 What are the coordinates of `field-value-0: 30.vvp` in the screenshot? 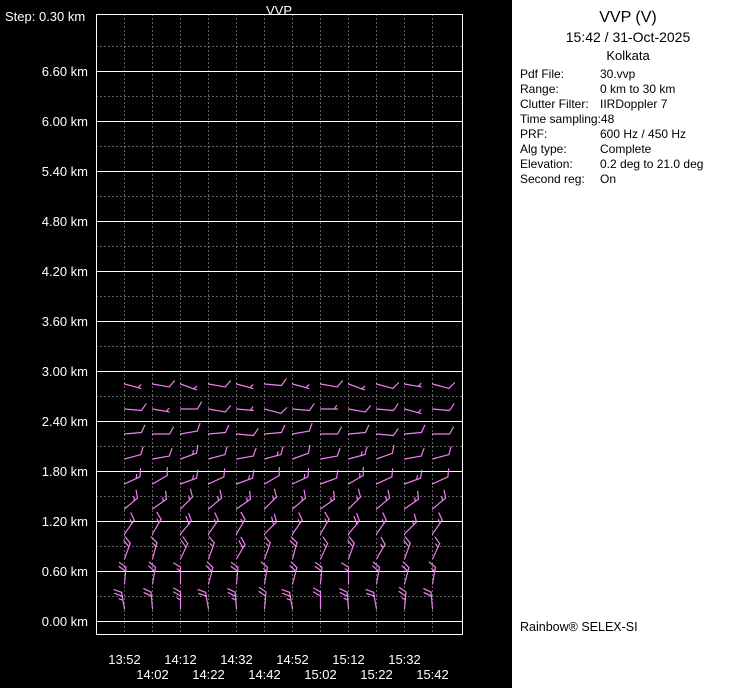 It's located at (618, 74).